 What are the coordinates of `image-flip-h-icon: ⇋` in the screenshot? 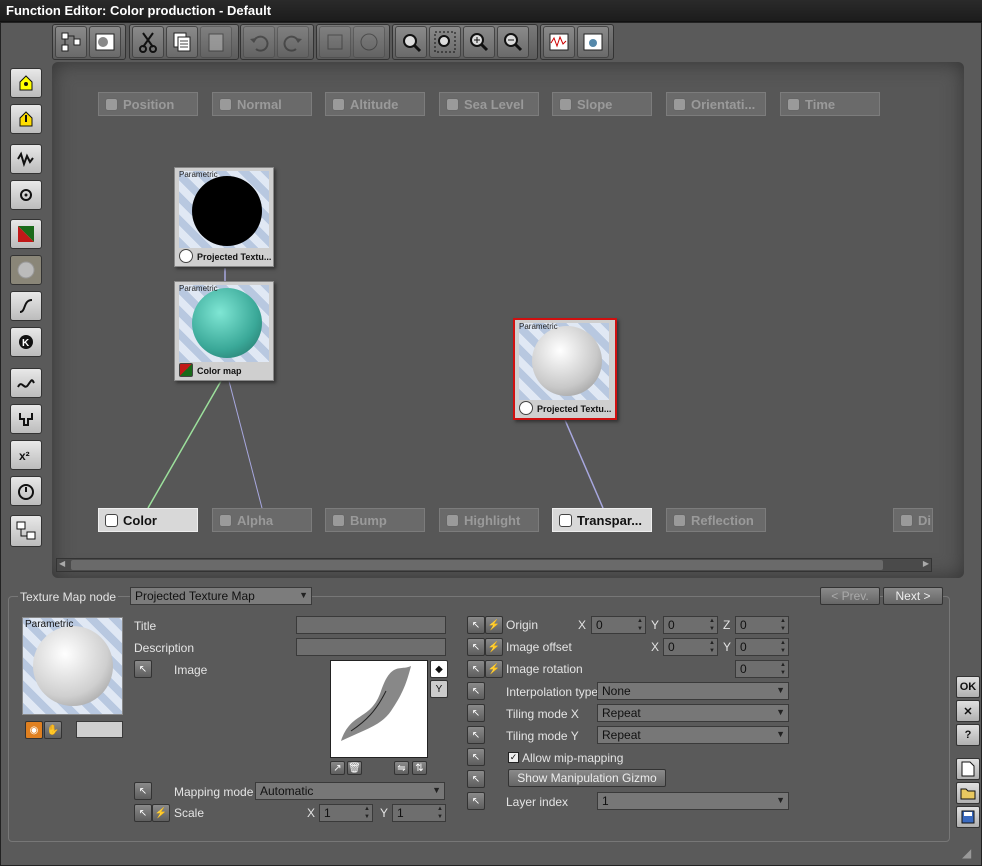 It's located at (401, 768).